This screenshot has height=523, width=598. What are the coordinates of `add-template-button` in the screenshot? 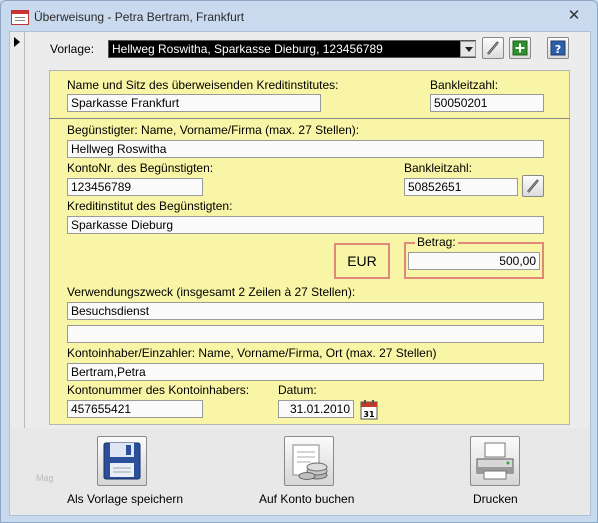 It's located at (520, 48).